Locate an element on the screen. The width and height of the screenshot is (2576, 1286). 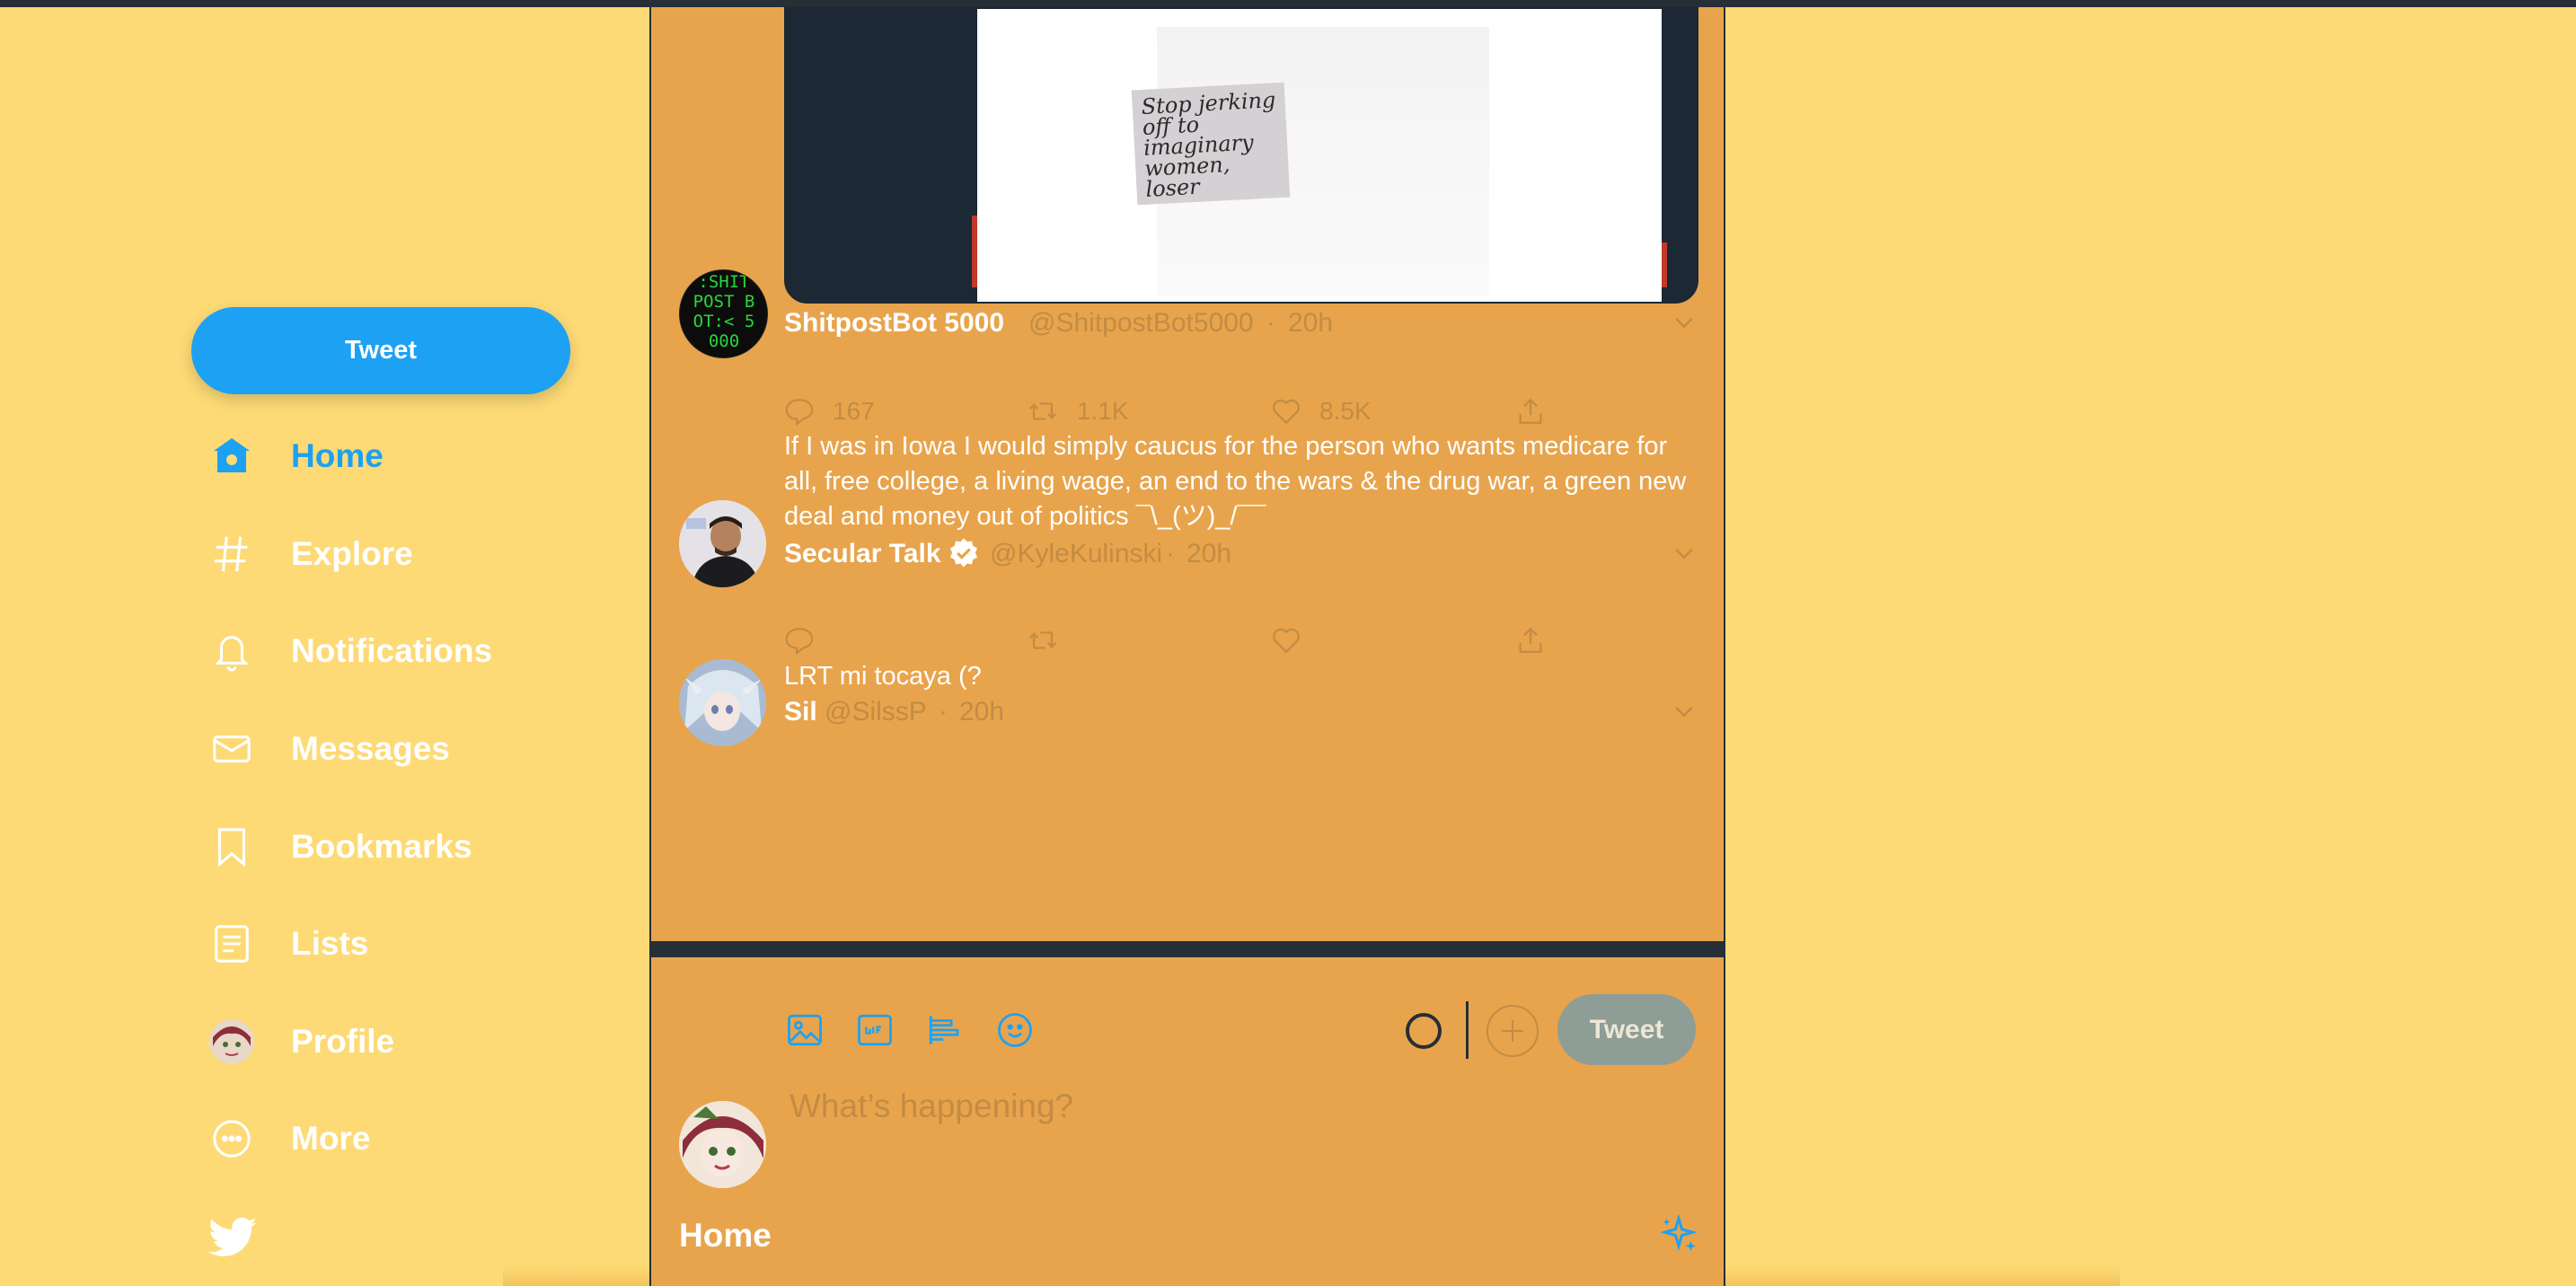
like-button is located at coordinates (1286, 640).